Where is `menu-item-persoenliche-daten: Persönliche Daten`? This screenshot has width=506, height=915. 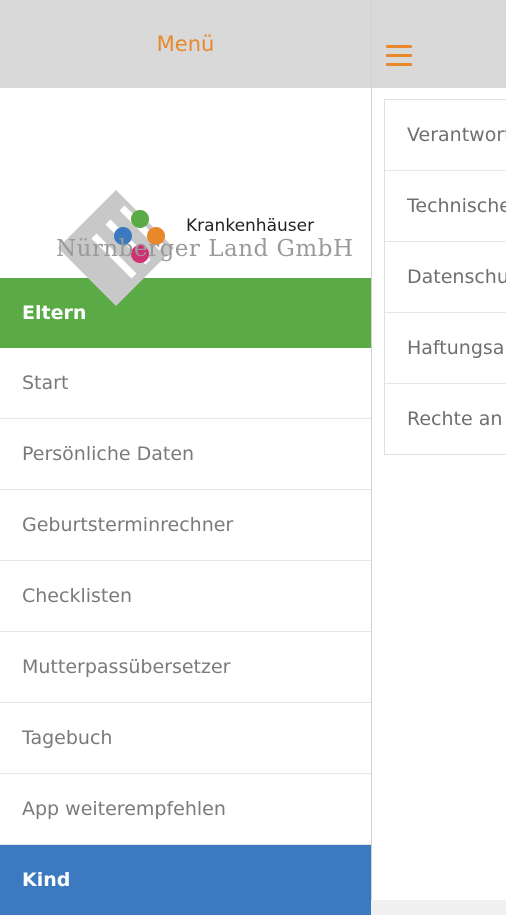 menu-item-persoenliche-daten: Persönliche Daten is located at coordinates (185, 454).